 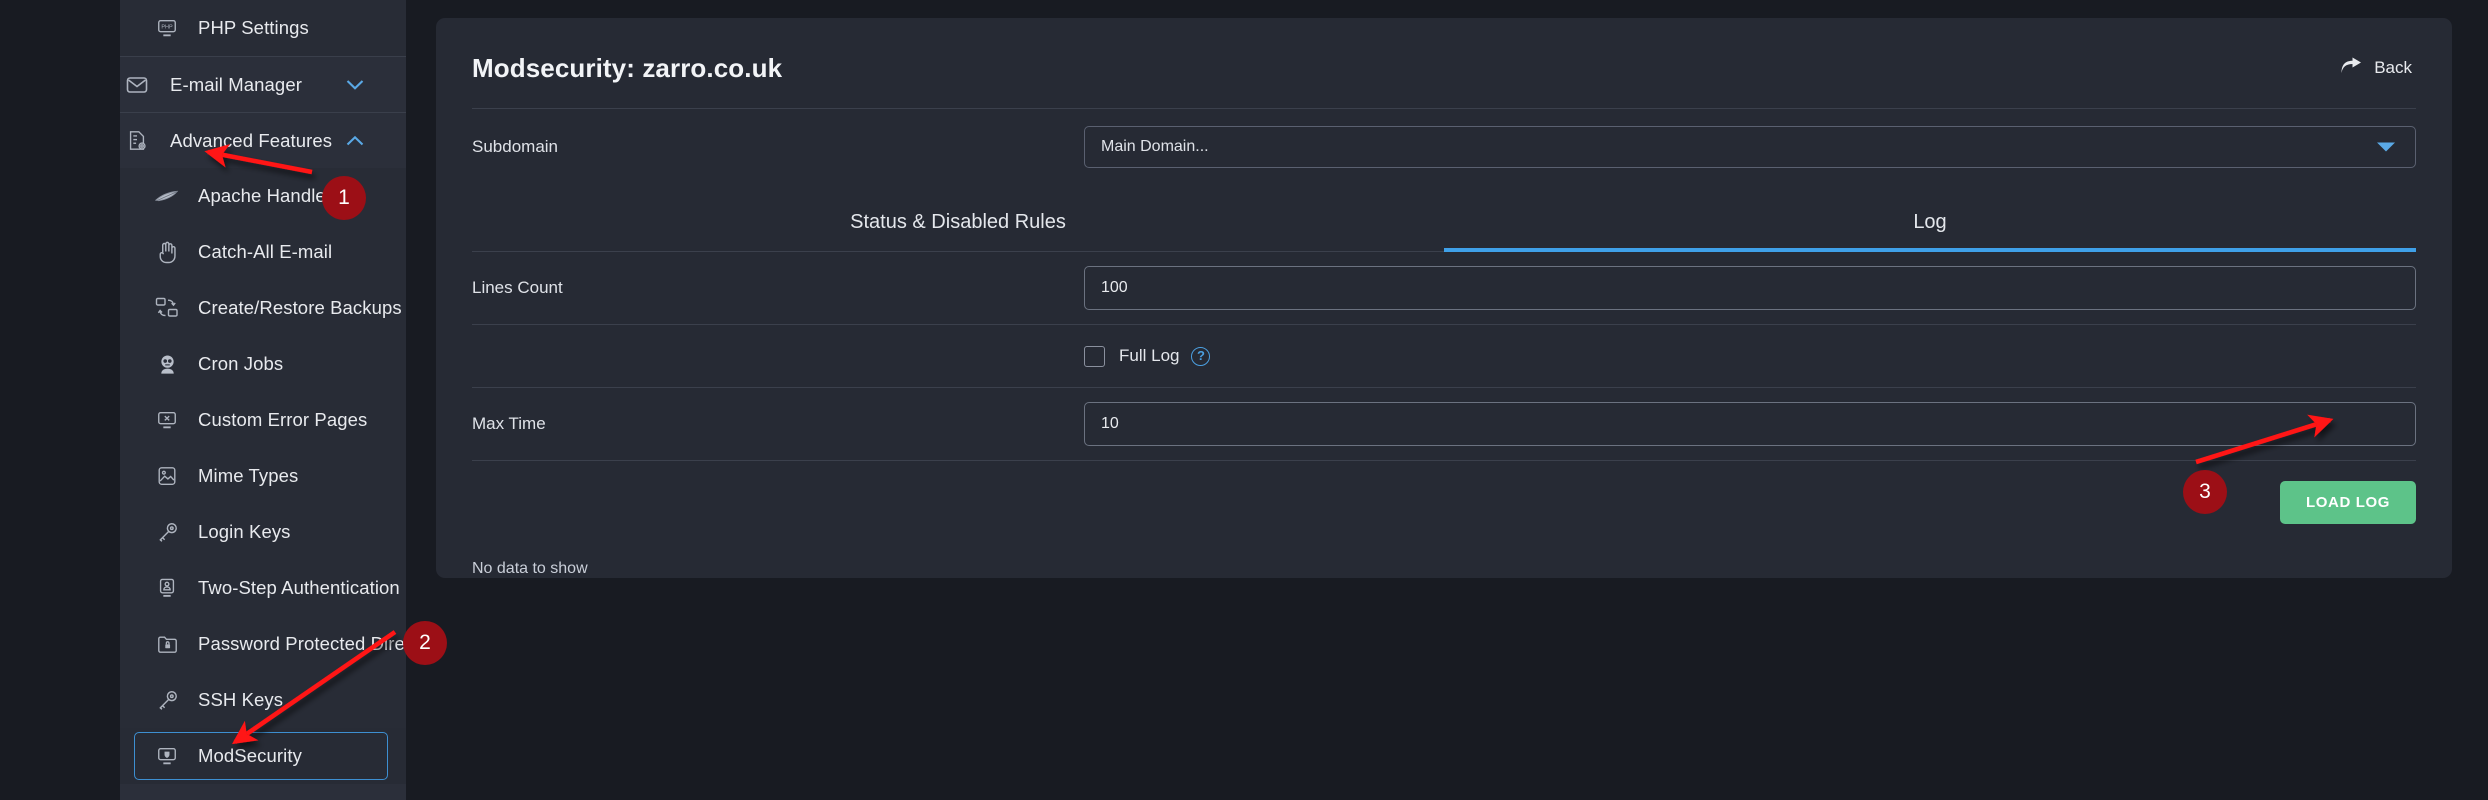 I want to click on sidebar-item-catch-all-e-mail: Catch-All E-mail, so click(x=263, y=252).